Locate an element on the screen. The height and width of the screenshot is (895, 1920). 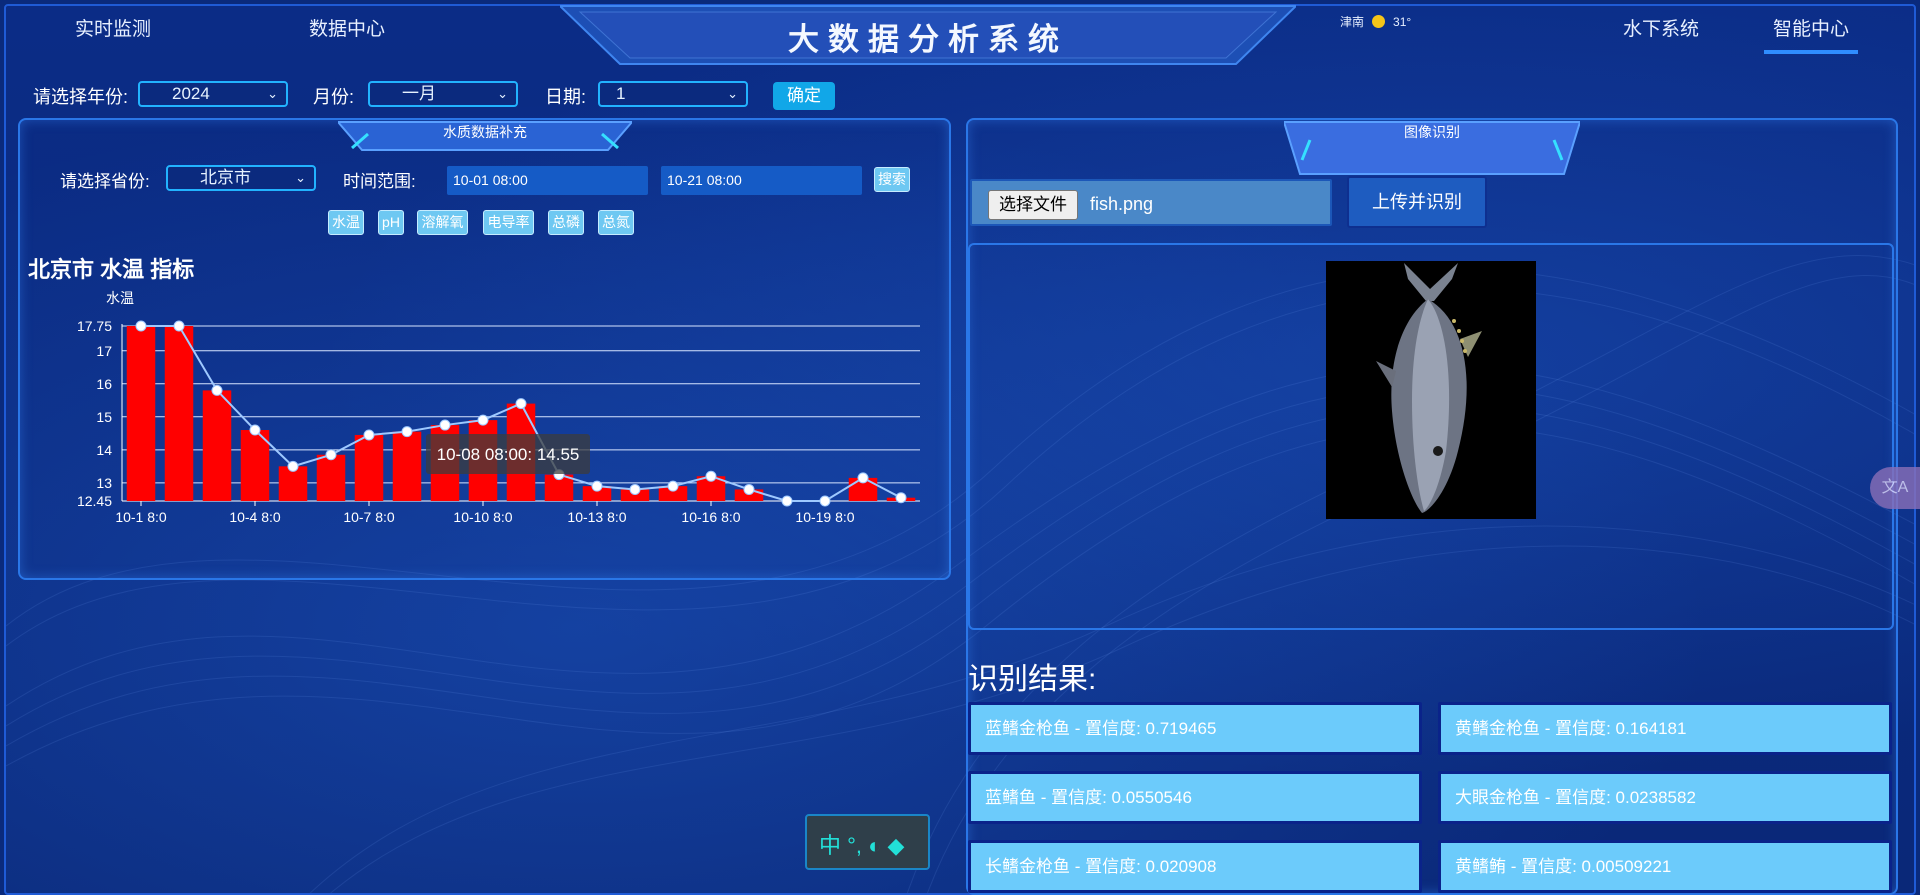
result-title: 识别结果: is located at coordinates (1032, 679).